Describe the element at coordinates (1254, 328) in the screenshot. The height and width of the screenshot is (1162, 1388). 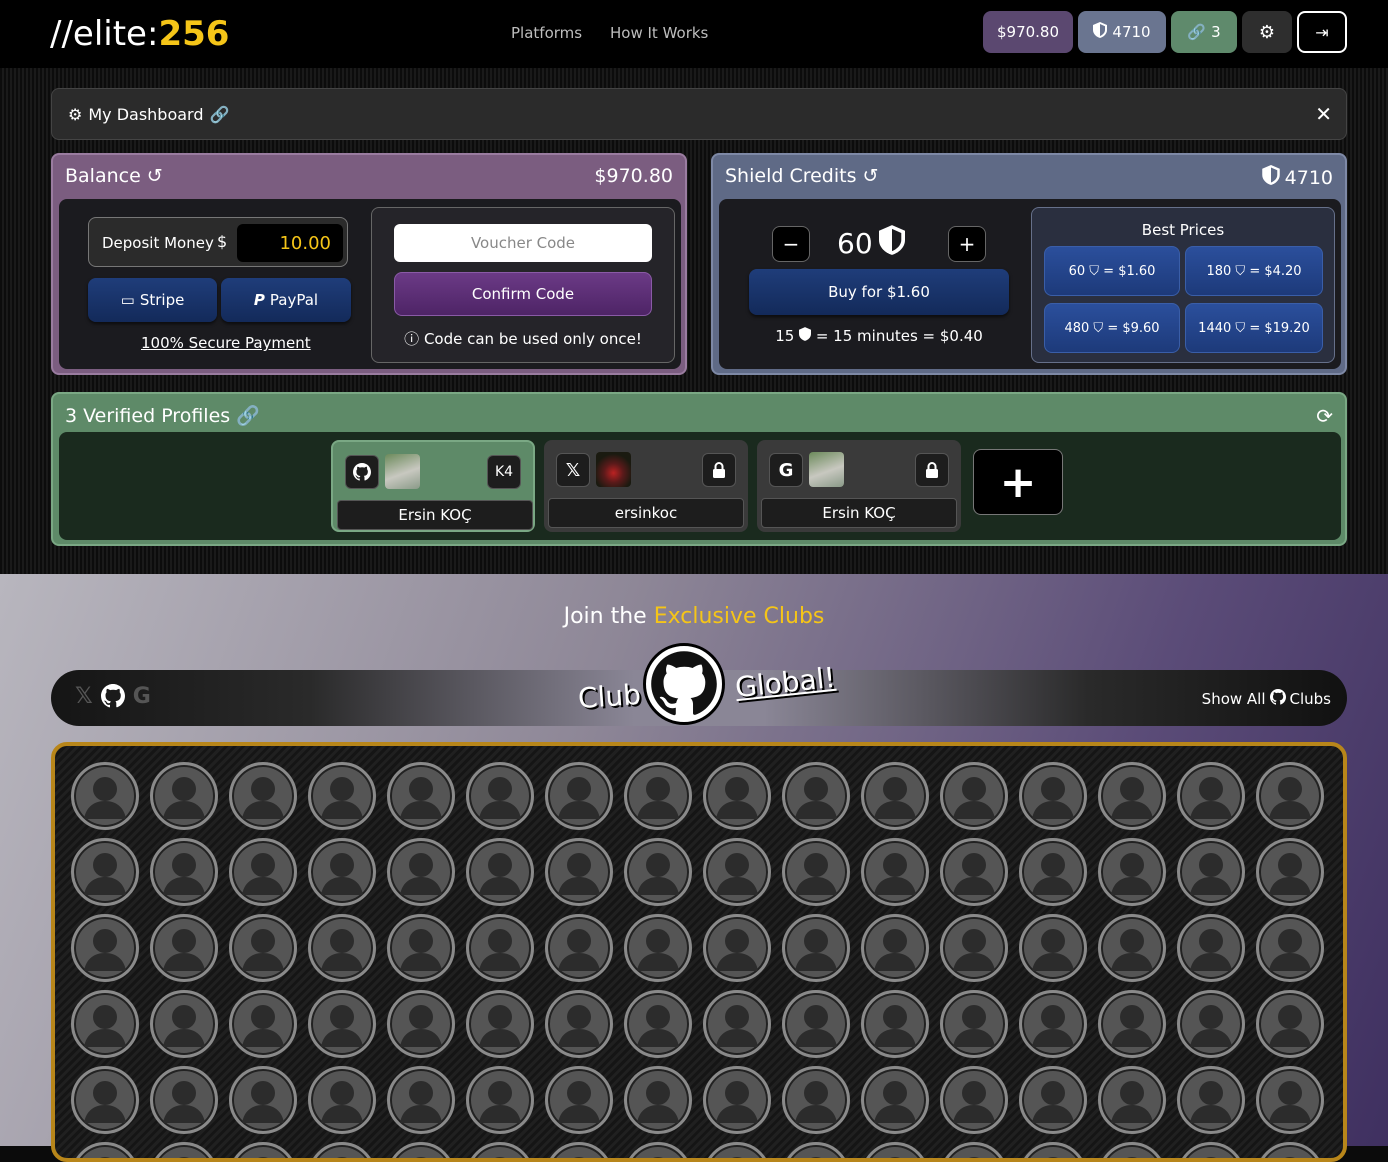
I see `price-option-1440: 1440 ⛉ = $19.20` at that location.